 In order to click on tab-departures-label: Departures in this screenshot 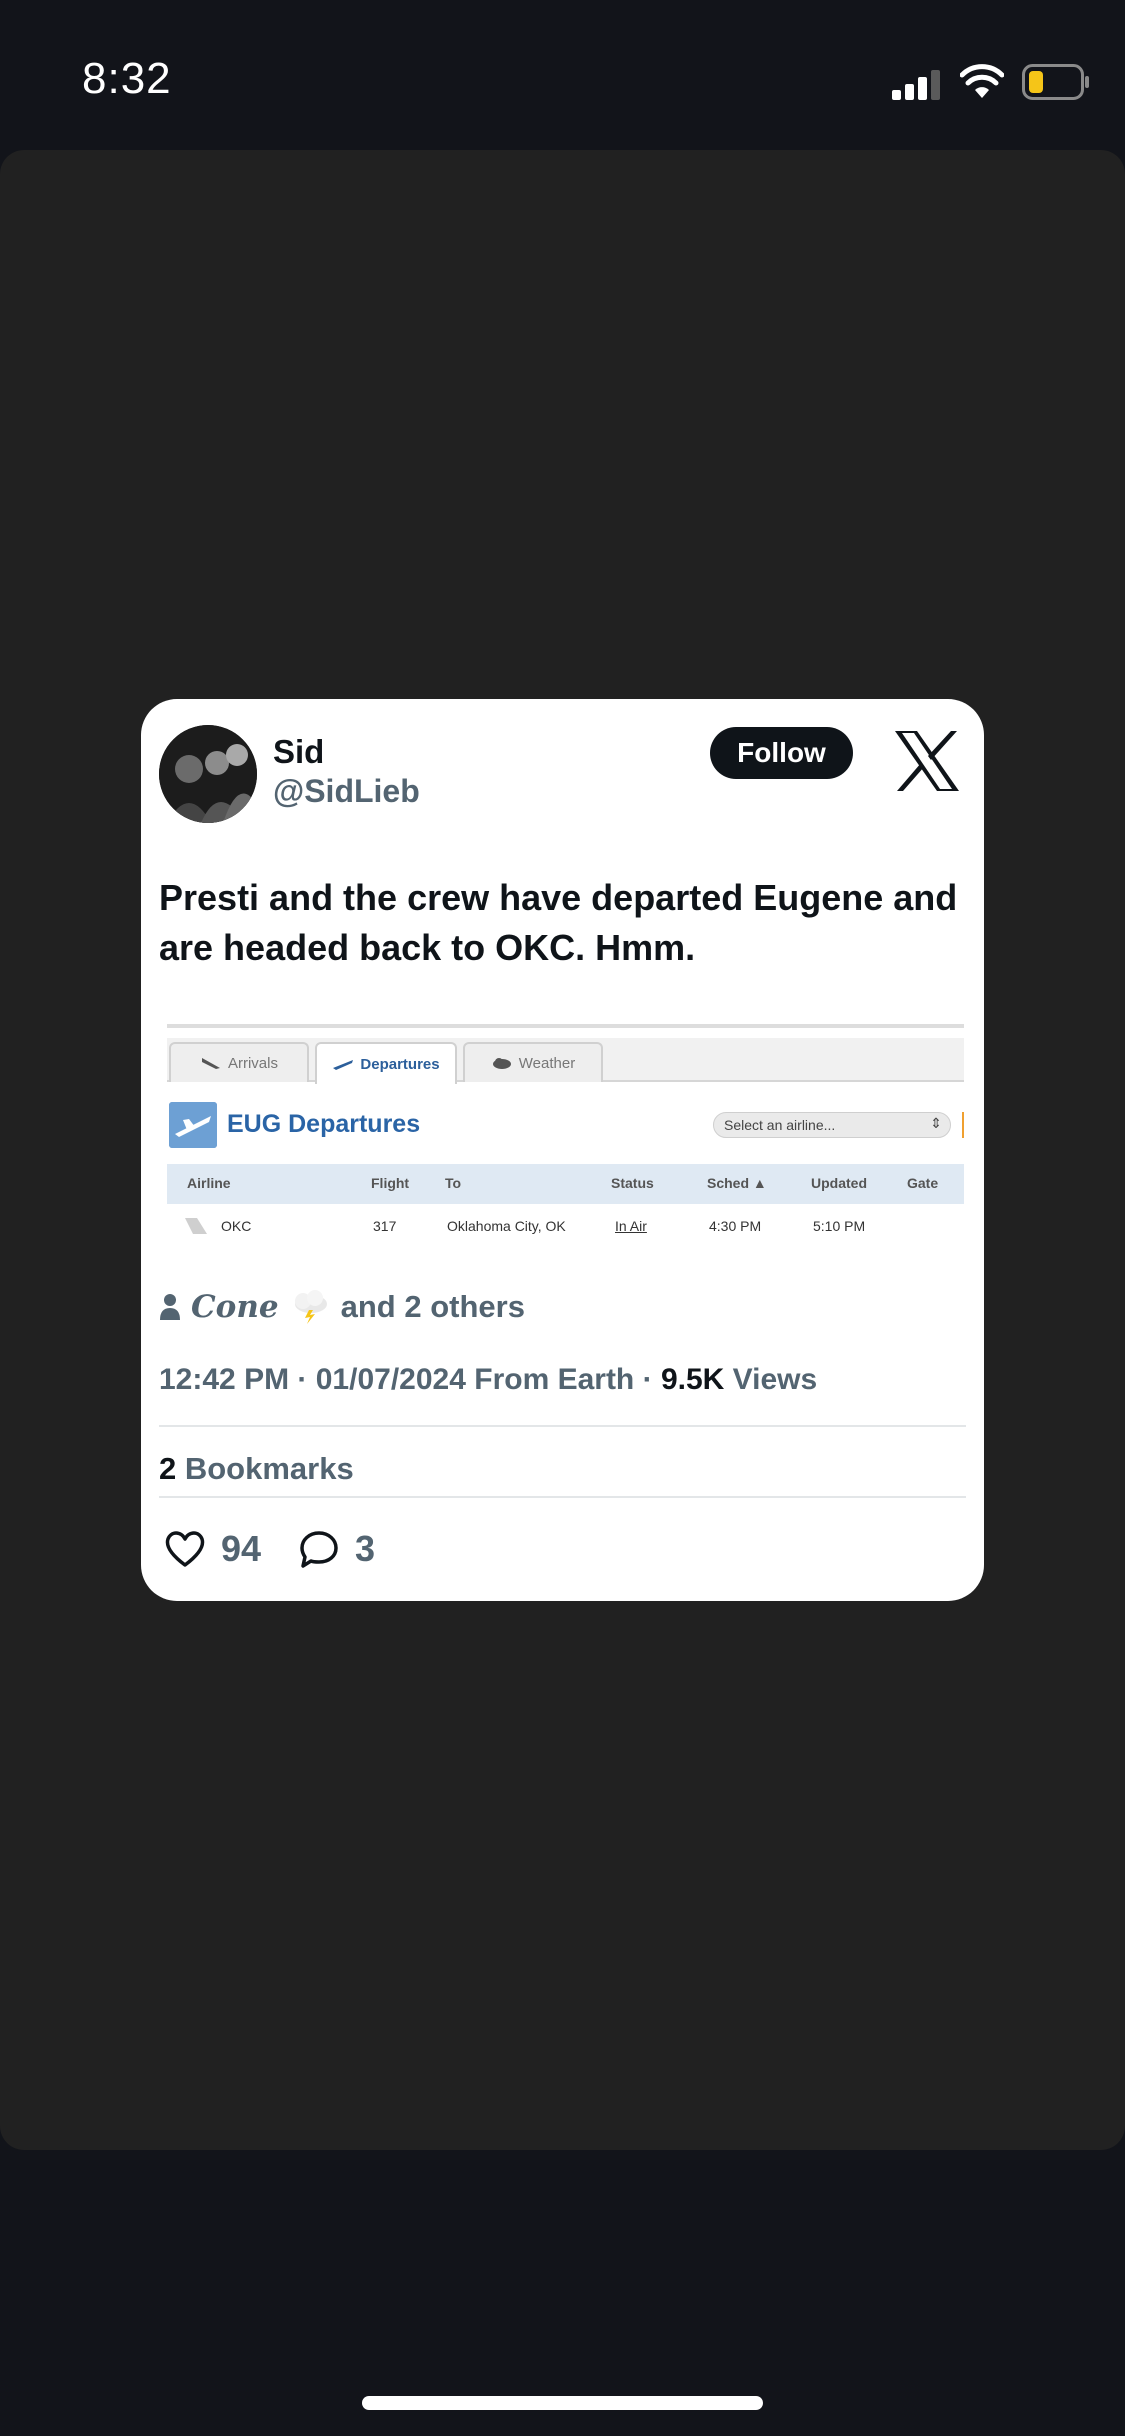, I will do `click(400, 1064)`.